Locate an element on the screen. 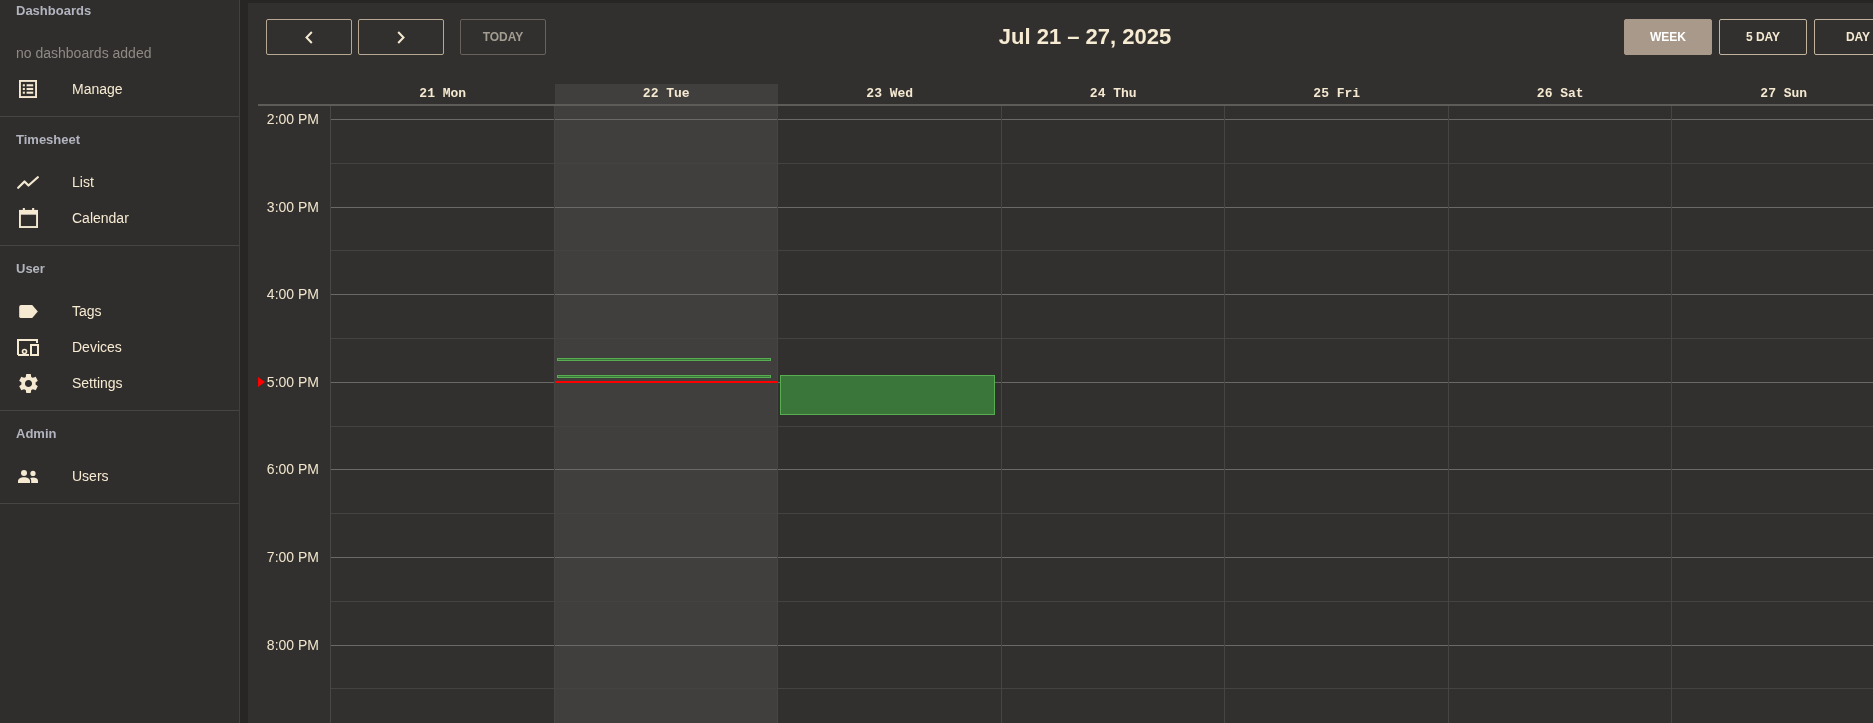  section-heading: Admin is located at coordinates (36, 434).